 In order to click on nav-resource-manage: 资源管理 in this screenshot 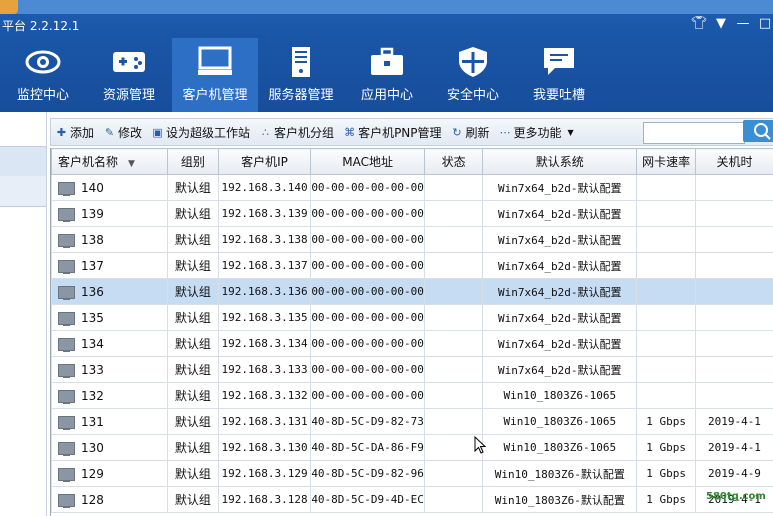, I will do `click(129, 75)`.